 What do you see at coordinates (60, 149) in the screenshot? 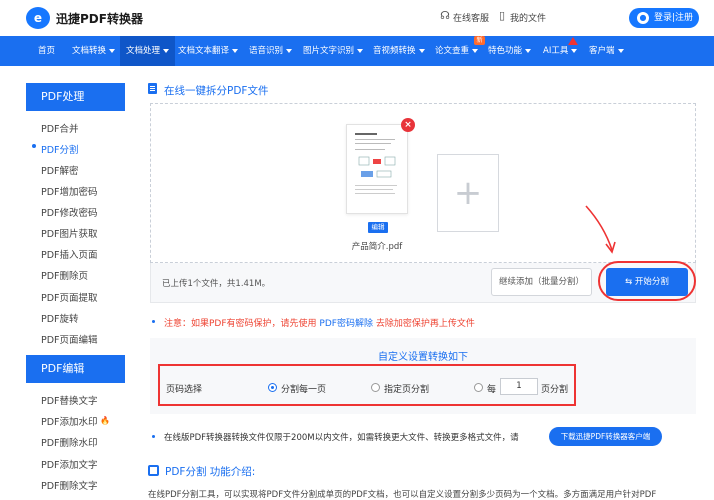
I see `sidebar-item-pdf-split: PDF分割` at bounding box center [60, 149].